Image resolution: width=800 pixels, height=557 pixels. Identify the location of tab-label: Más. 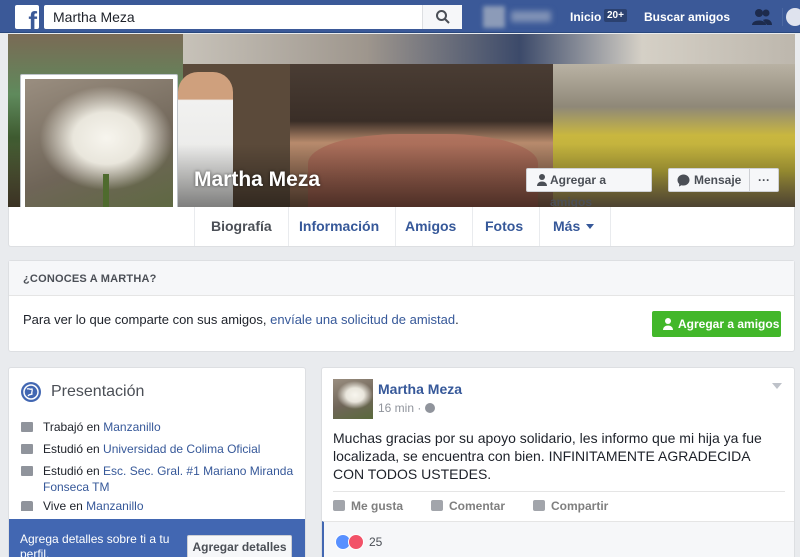
(567, 226).